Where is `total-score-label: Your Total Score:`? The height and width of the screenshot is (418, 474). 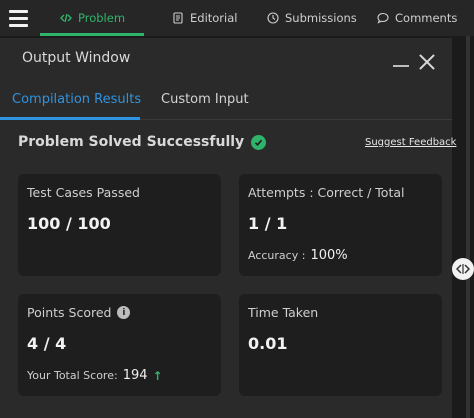
total-score-label: Your Total Score: is located at coordinates (72, 375).